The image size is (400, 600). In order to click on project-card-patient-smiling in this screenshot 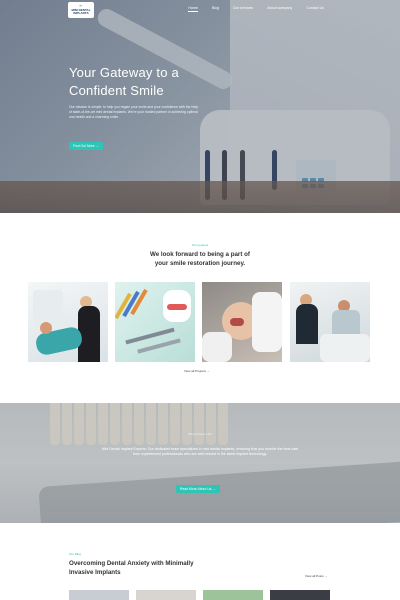, I will do `click(330, 322)`.